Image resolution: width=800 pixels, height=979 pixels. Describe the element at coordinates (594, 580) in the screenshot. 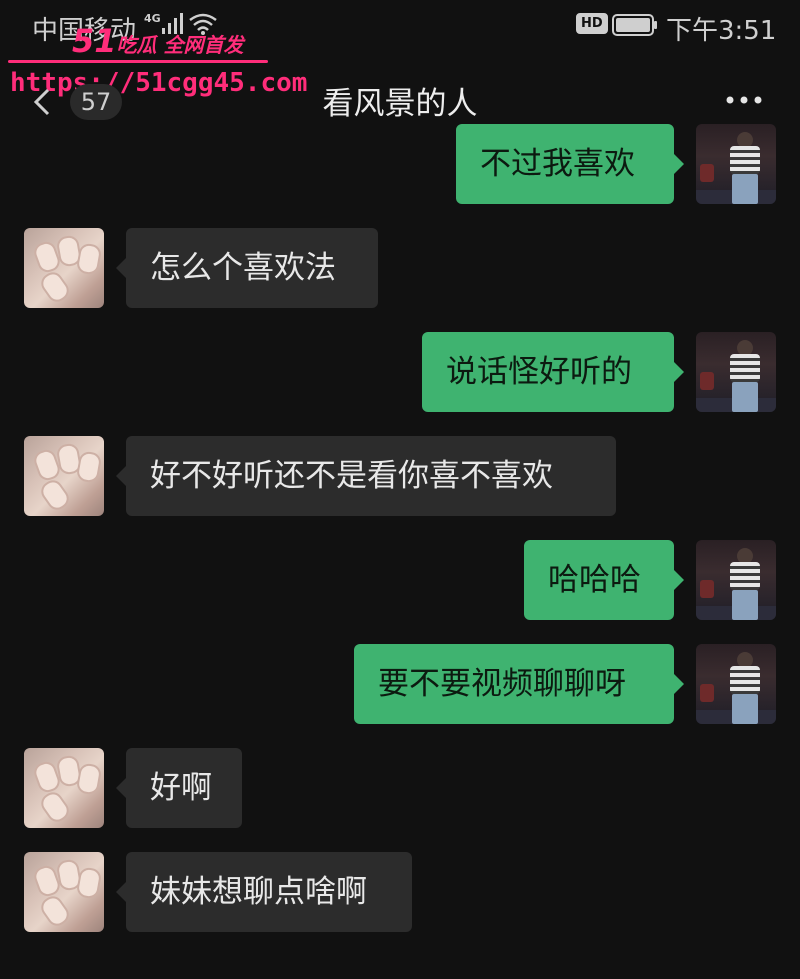

I see `message-text: 哈哈哈` at that location.